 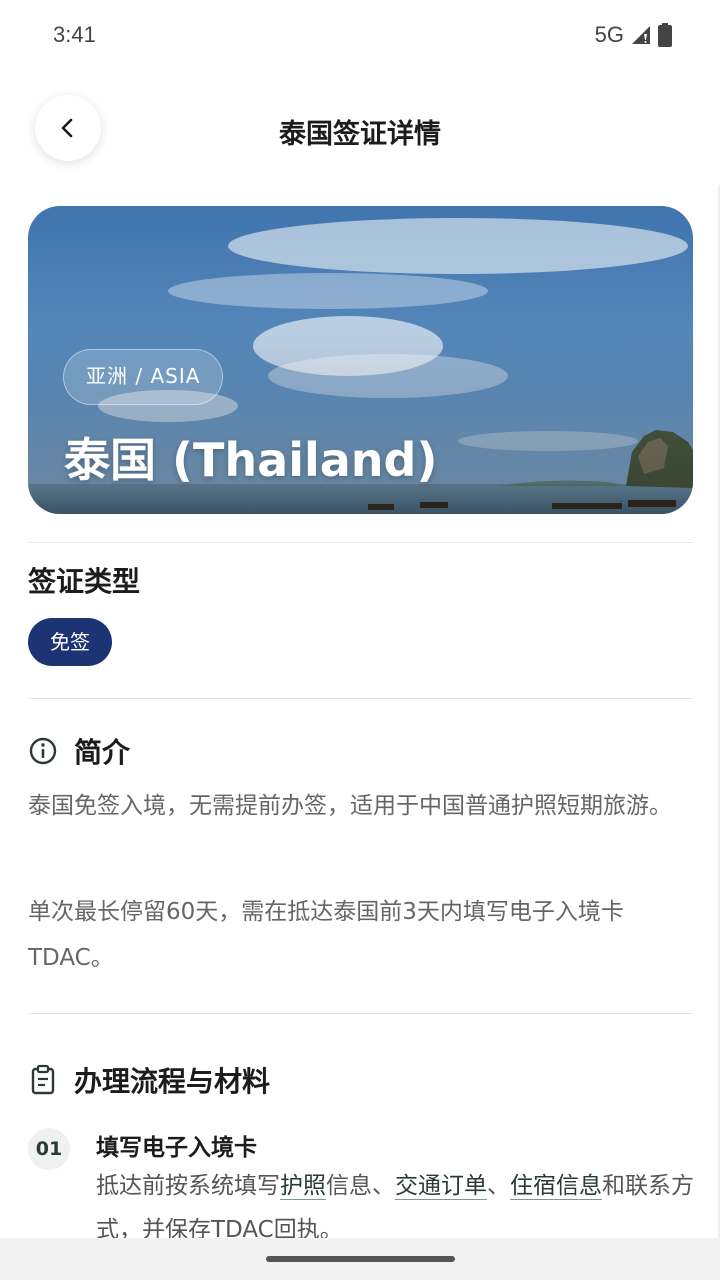 I want to click on process-heading-row: 办理流程与材料, so click(x=149, y=1080).